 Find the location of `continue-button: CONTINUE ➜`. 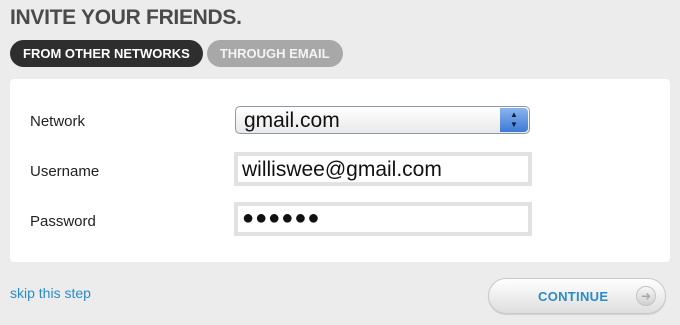

continue-button: CONTINUE ➜ is located at coordinates (577, 296).